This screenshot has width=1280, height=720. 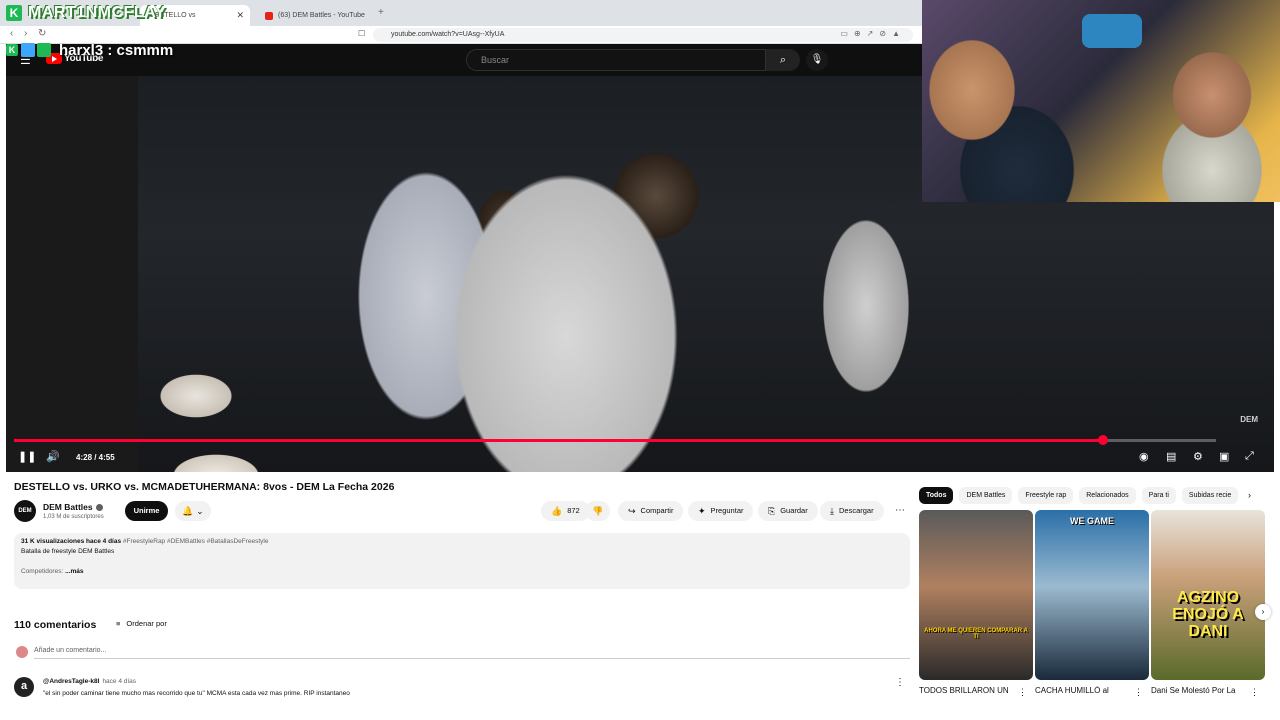 What do you see at coordinates (1102, 440) in the screenshot?
I see `progress-scrubber` at bounding box center [1102, 440].